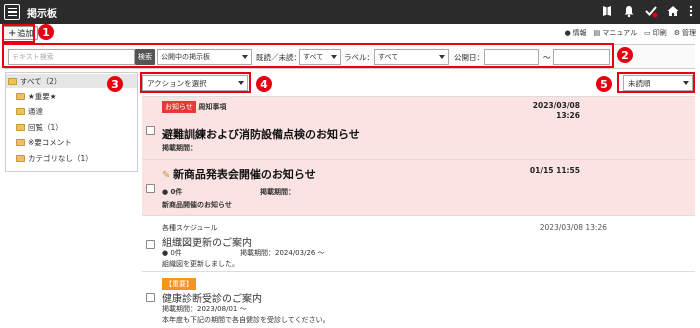 The image size is (700, 328). Describe the element at coordinates (689, 33) in the screenshot. I see `admin-link-label: 管理` at that location.